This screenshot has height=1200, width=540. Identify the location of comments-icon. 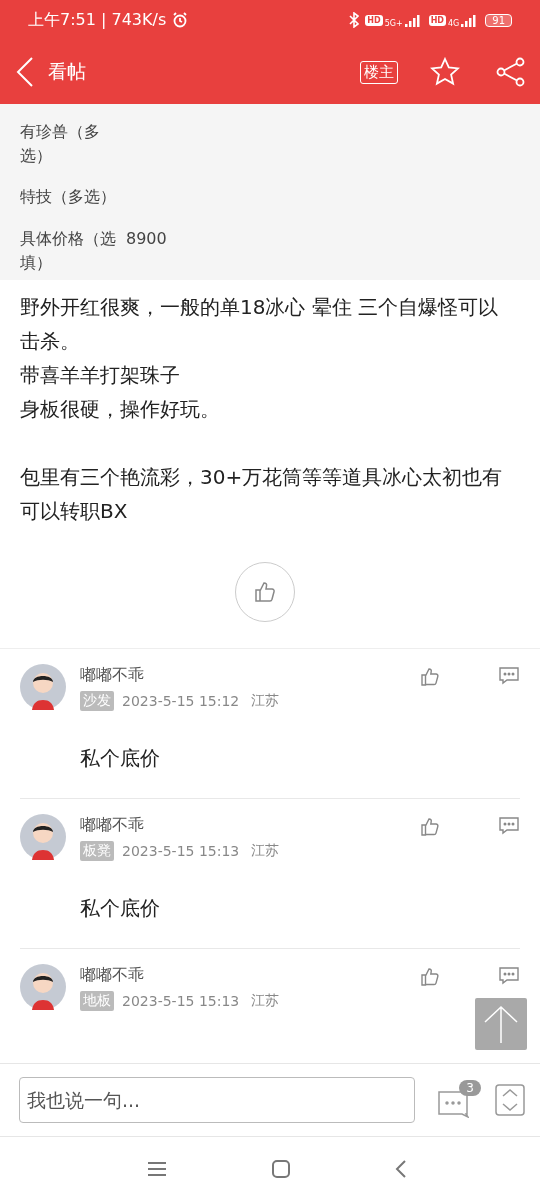
(453, 1104).